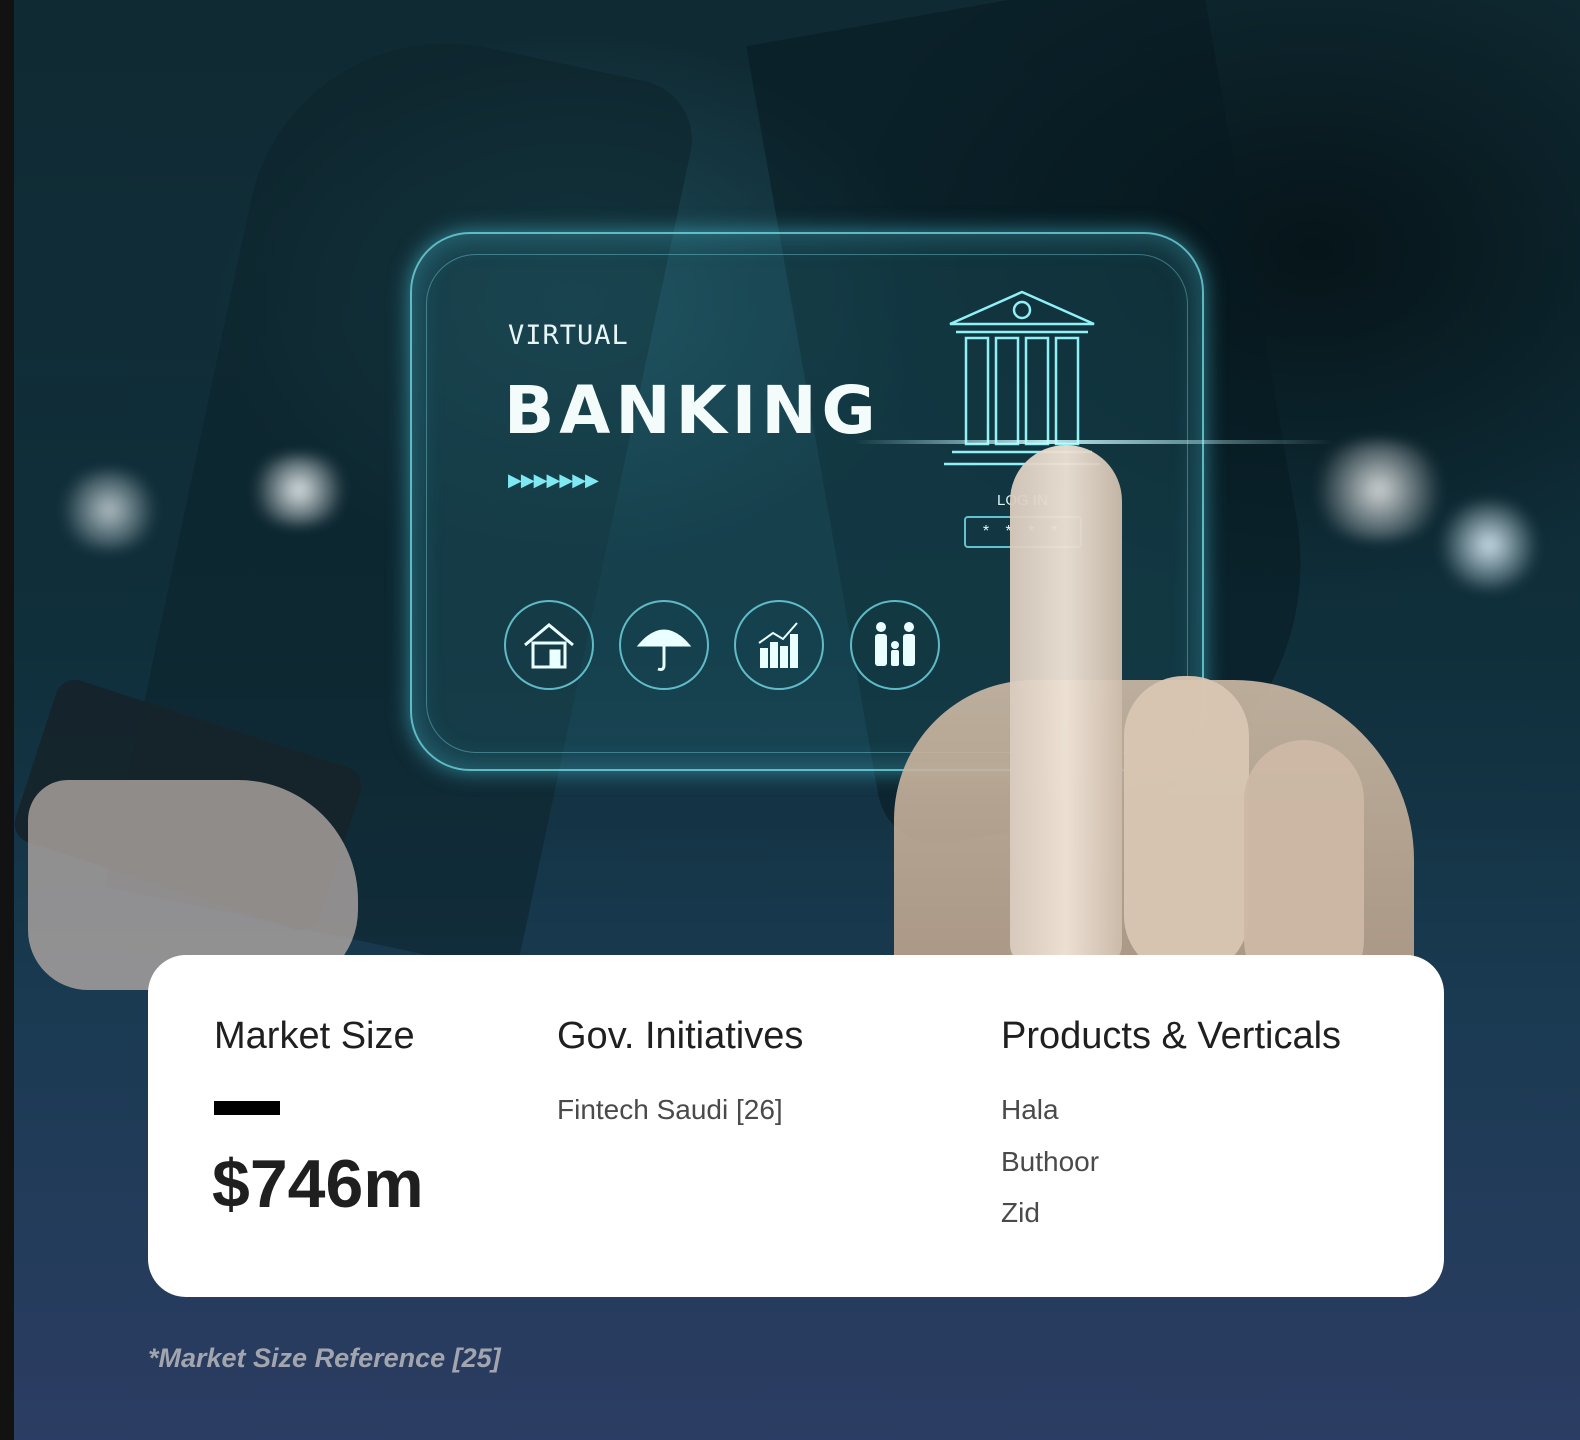 The width and height of the screenshot is (1580, 1440). Describe the element at coordinates (664, 645) in the screenshot. I see `umbrella-icon` at that location.